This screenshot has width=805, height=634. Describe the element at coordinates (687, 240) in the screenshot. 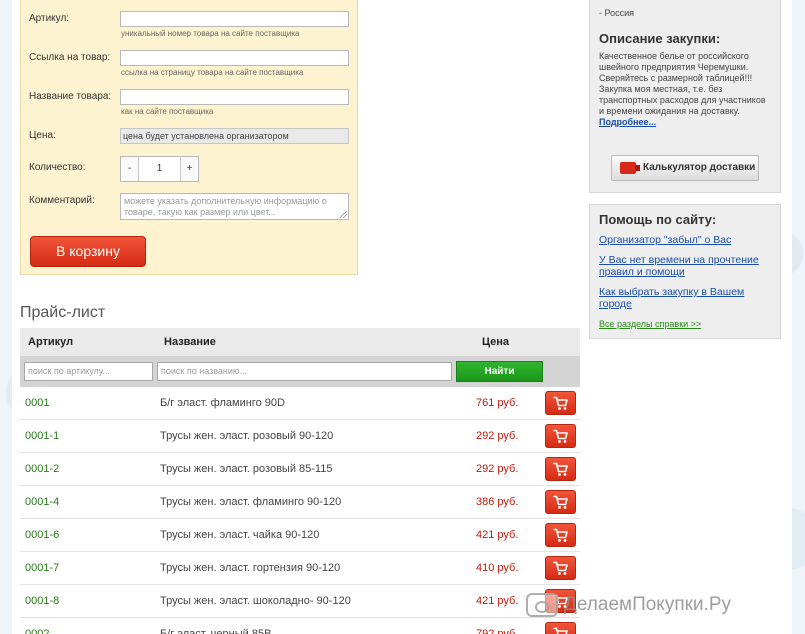

I see `help-link-organizer: Организатор "забыл" о Вас` at that location.